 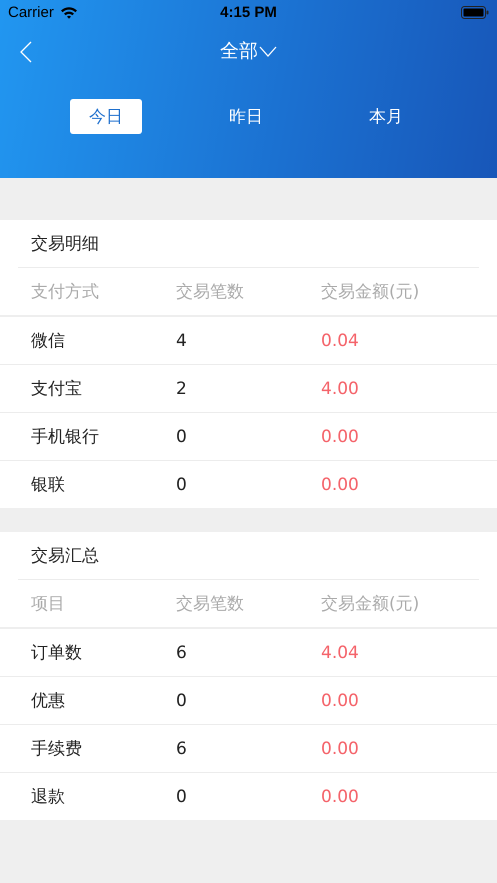 What do you see at coordinates (340, 388) in the screenshot?
I see `table-cell: 4.00` at bounding box center [340, 388].